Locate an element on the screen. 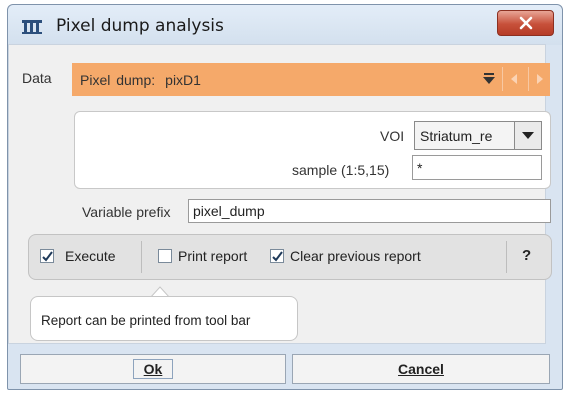 This screenshot has height=397, width=570. data-selector-value: pixD1 is located at coordinates (183, 80).